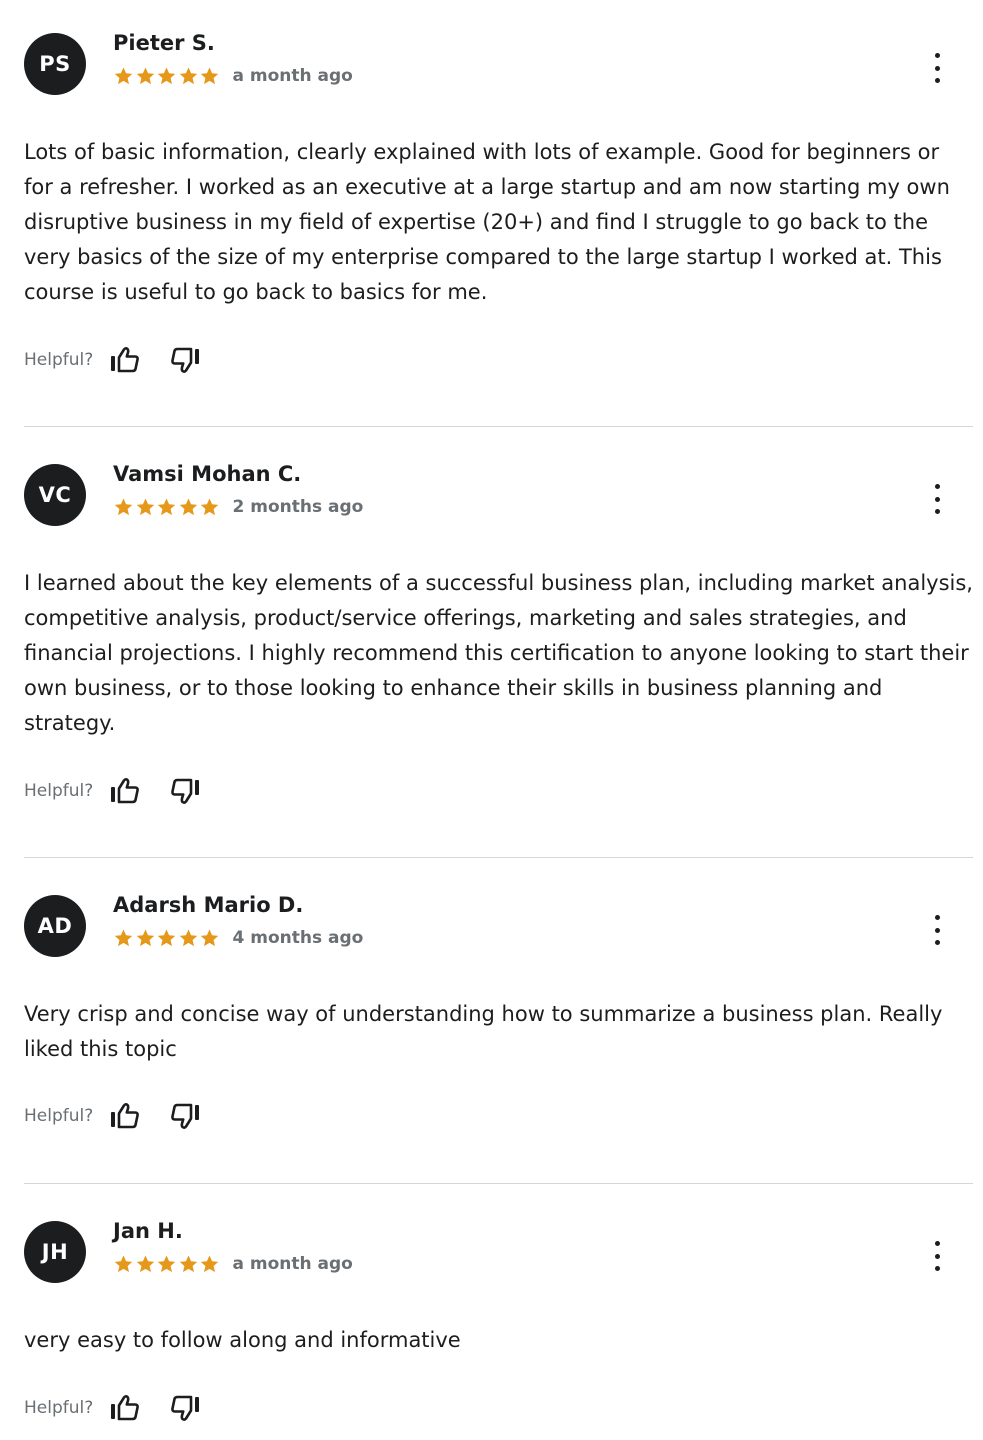 The height and width of the screenshot is (1440, 983). I want to click on avatar: AD, so click(55, 926).